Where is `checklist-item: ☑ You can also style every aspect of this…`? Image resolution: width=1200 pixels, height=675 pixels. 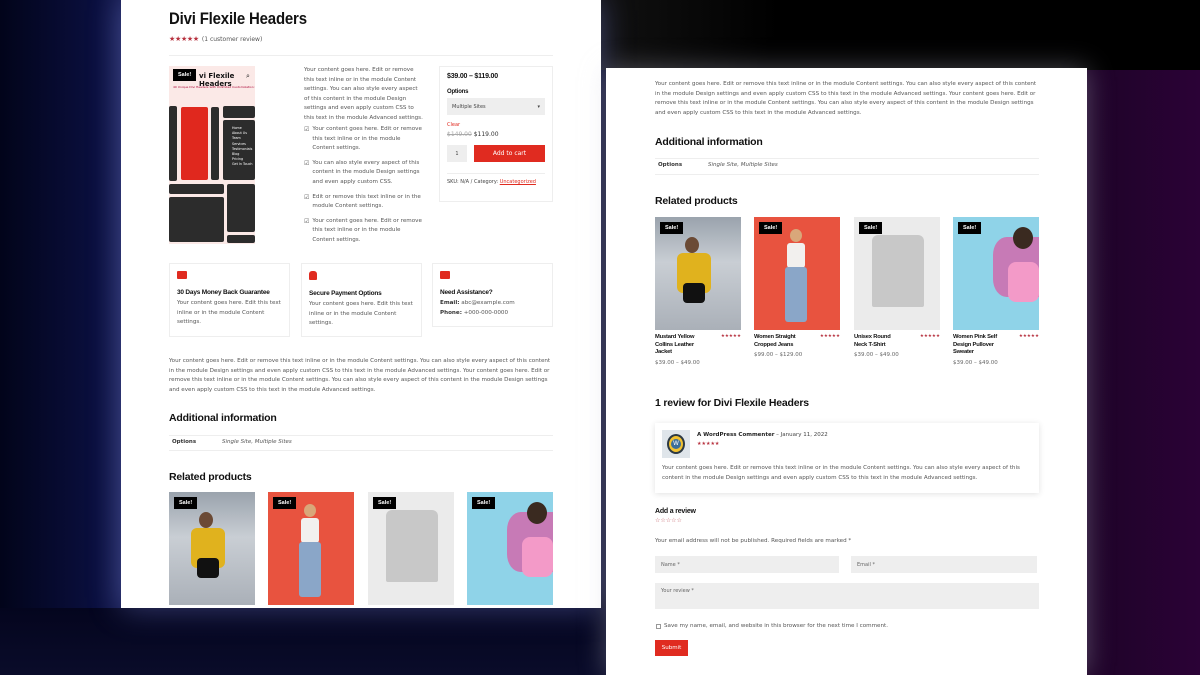 checklist-item: ☑ You can also style every aspect of this… is located at coordinates (364, 173).